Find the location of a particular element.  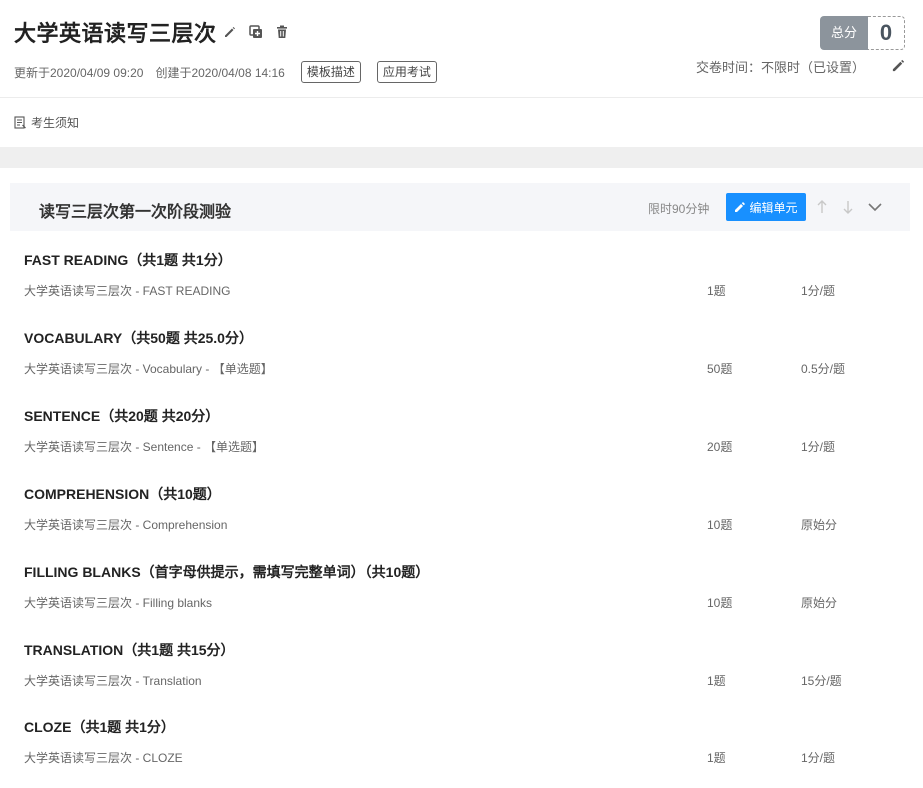

section-title: CLOZE（共1题 共1分） is located at coordinates (99, 727).